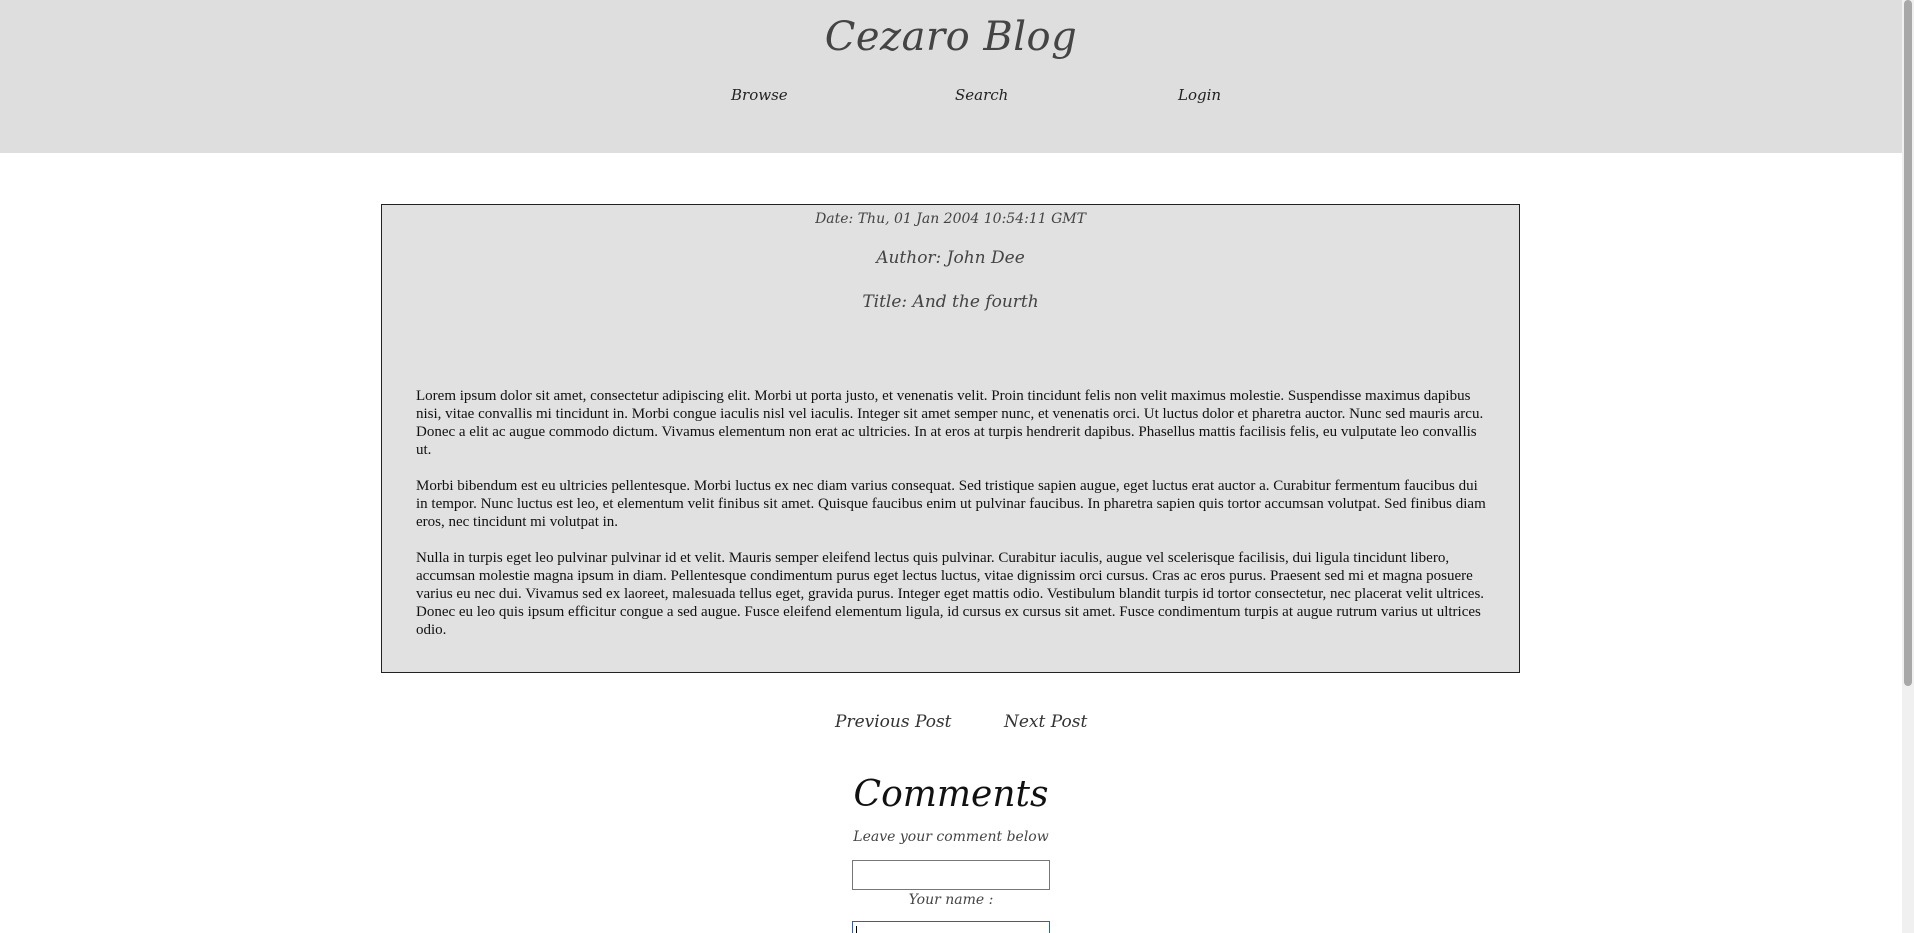 This screenshot has height=933, width=1914. What do you see at coordinates (951, 900) in the screenshot?
I see `your-name-label: Your name :` at bounding box center [951, 900].